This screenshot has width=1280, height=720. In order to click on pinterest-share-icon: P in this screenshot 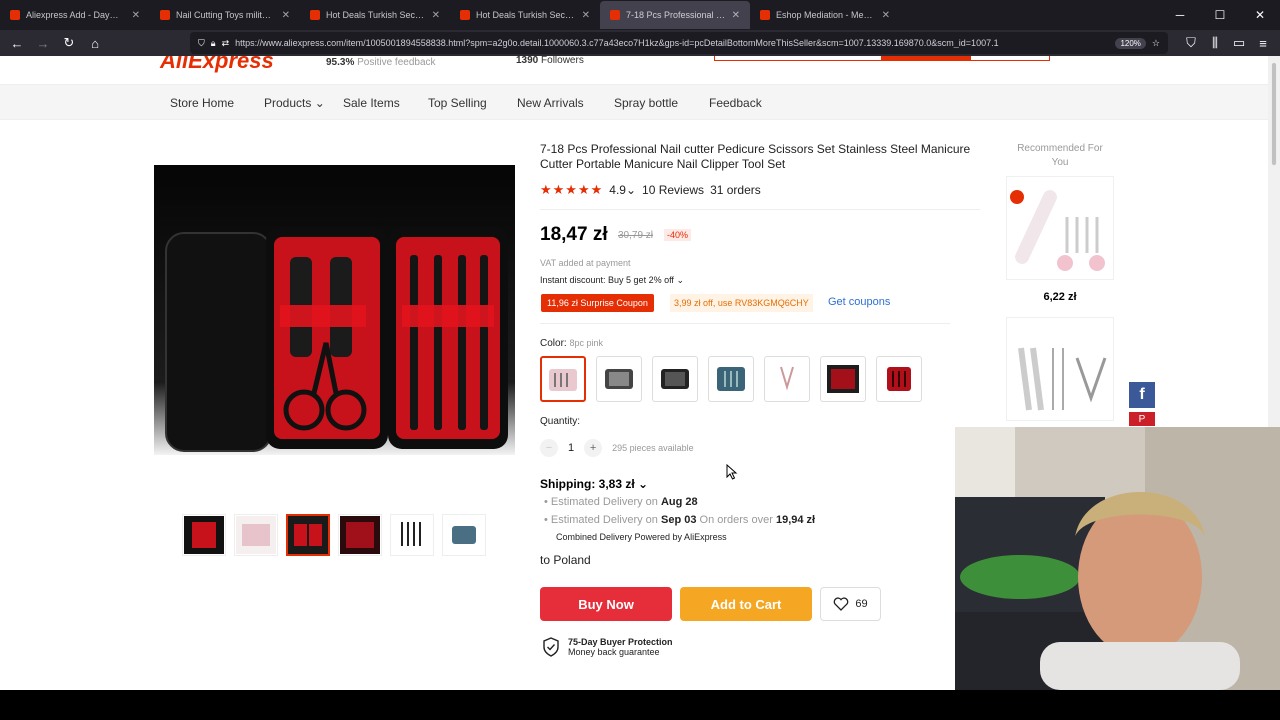, I will do `click(1142, 419)`.